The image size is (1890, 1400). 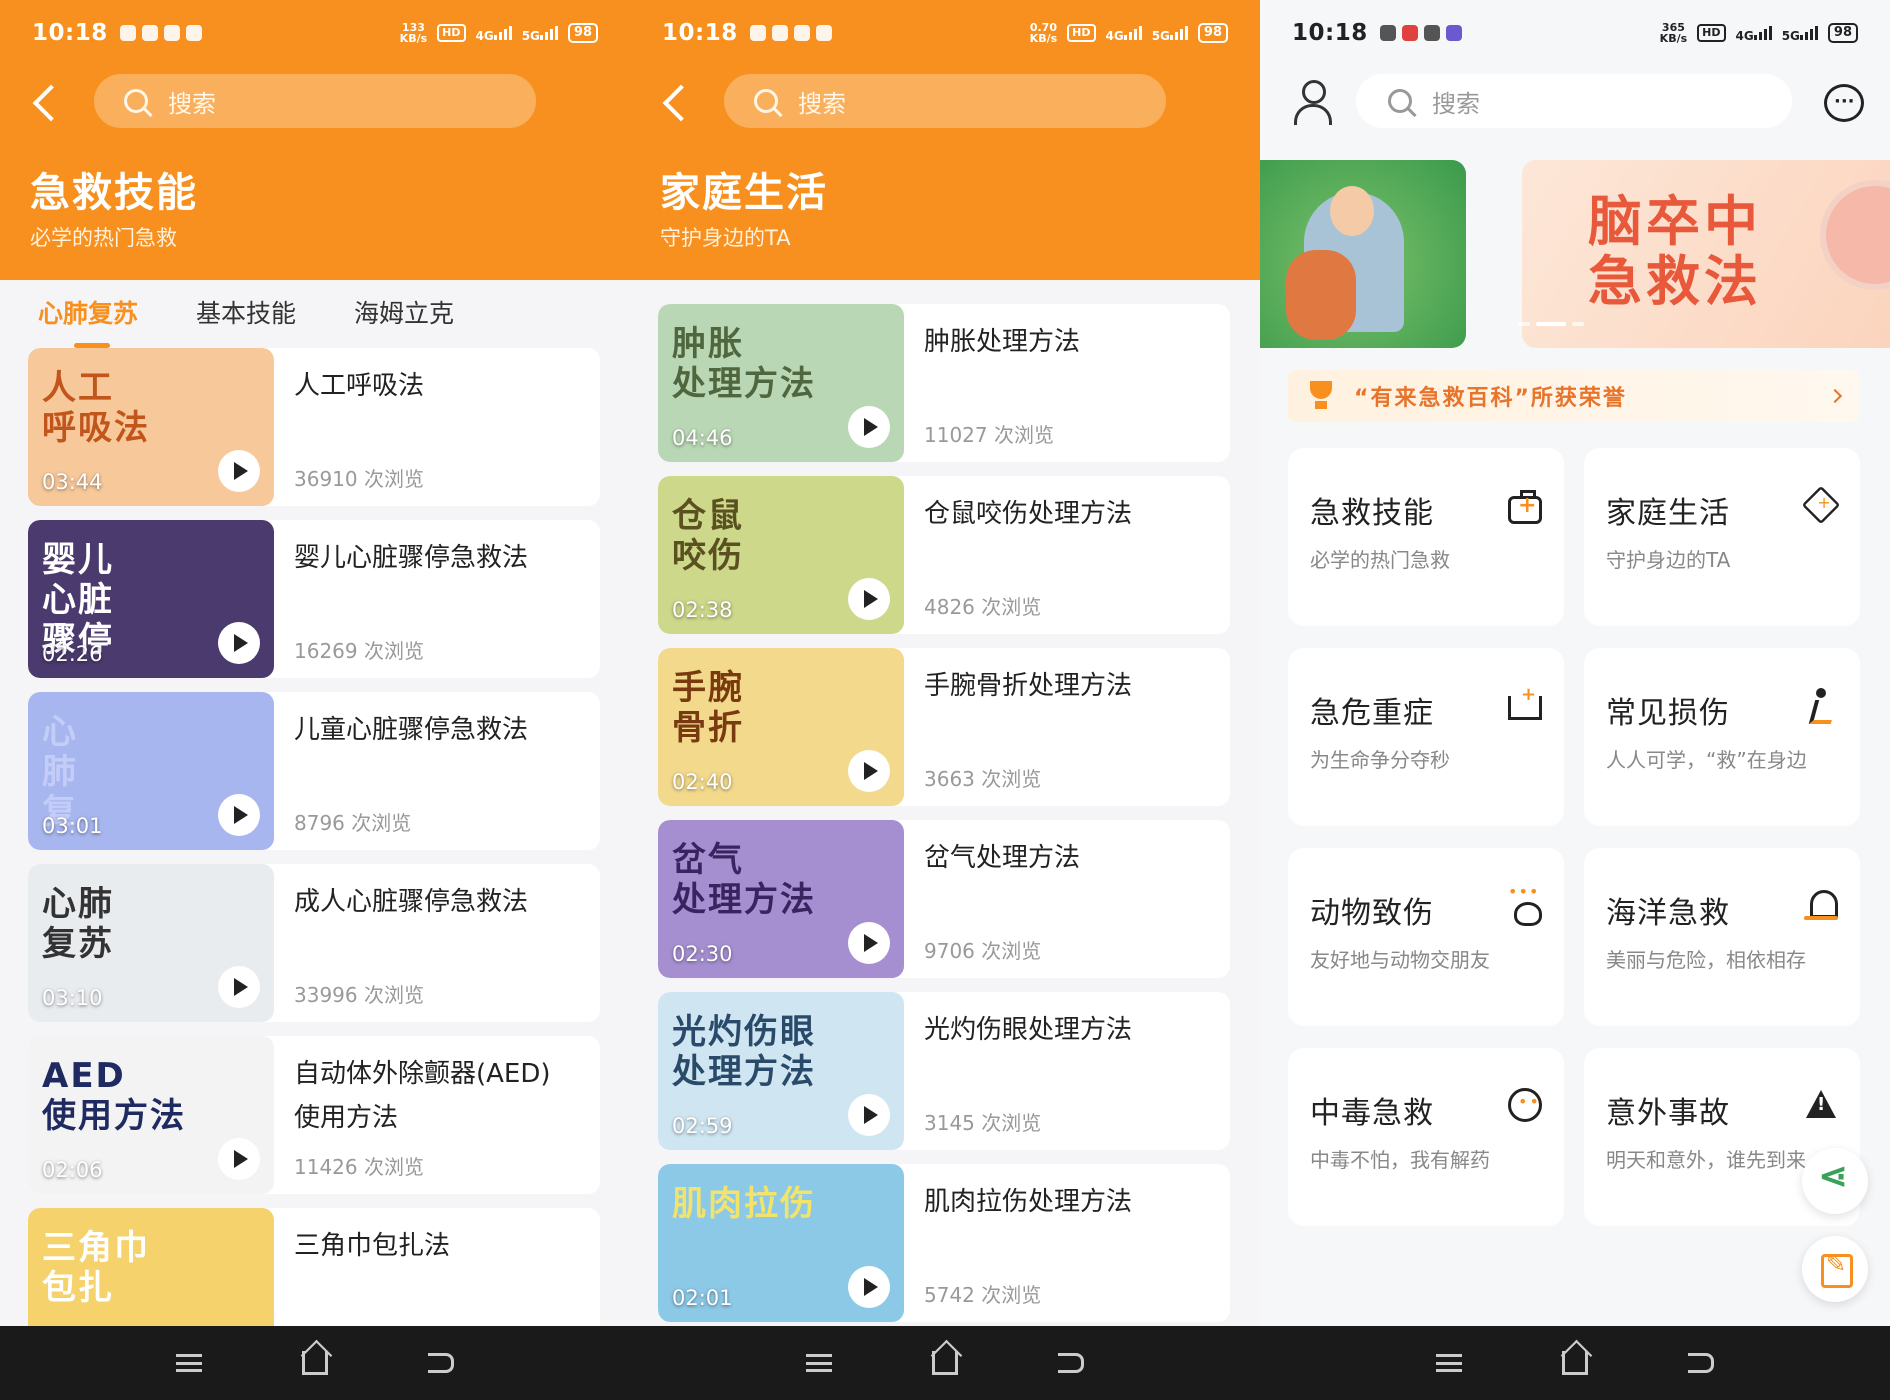 I want to click on category-title: 海洋急救, so click(x=1668, y=913).